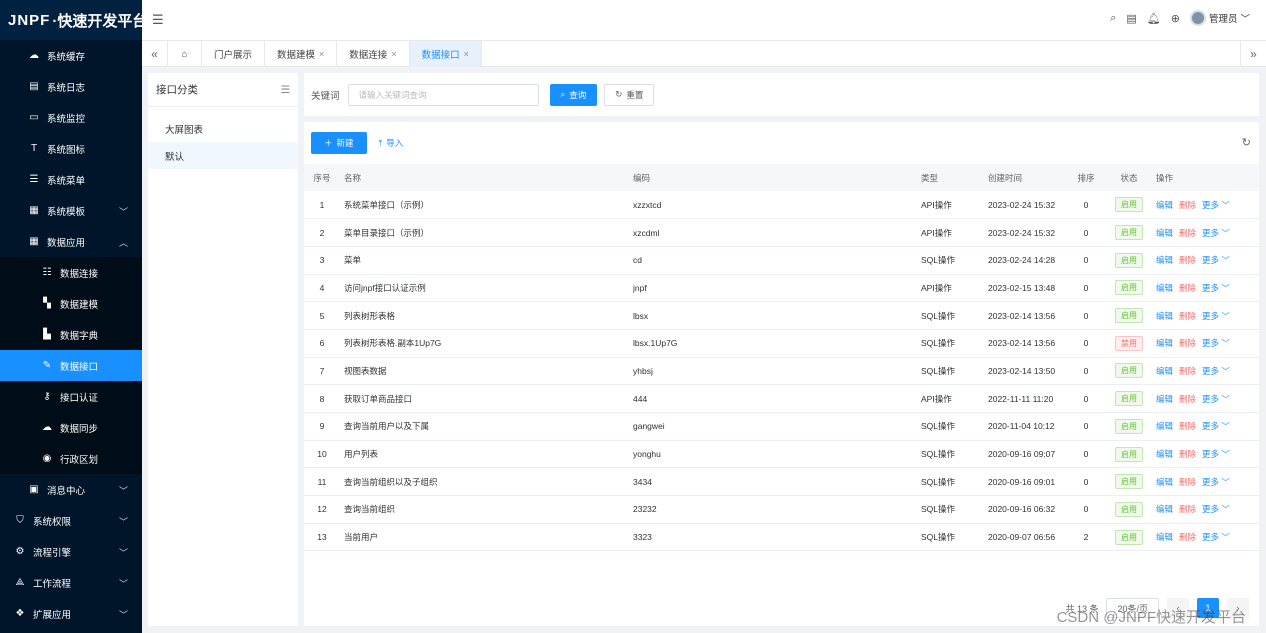  I want to click on query-button: ⌕ 查询, so click(573, 94).